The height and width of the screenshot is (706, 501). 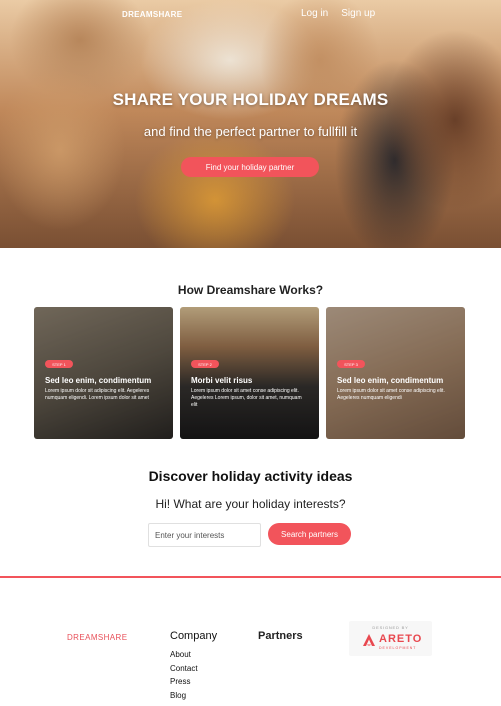 What do you see at coordinates (338, 13) in the screenshot?
I see `nav-links: Log in Sign up` at bounding box center [338, 13].